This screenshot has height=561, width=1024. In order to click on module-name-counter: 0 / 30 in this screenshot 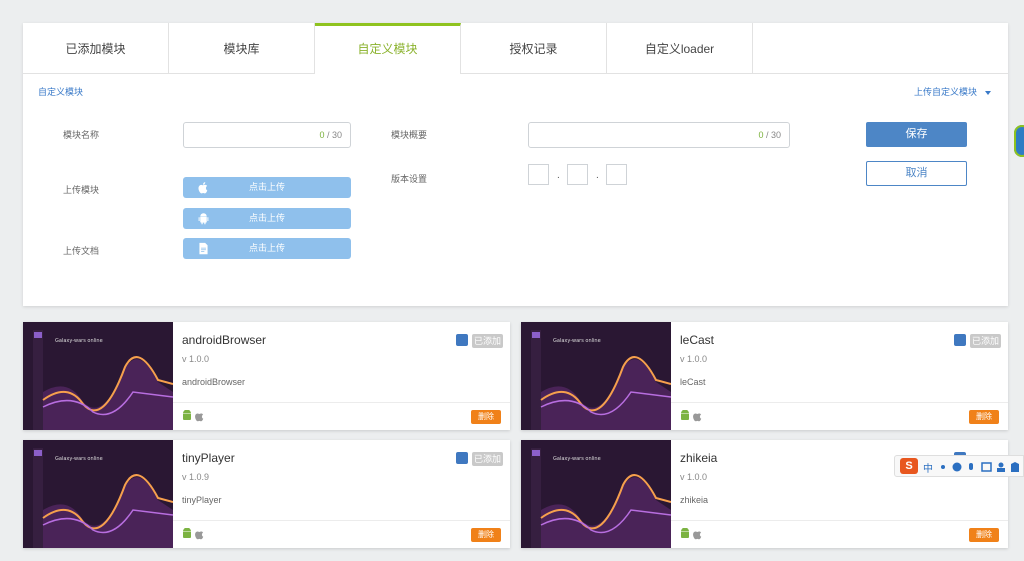, I will do `click(330, 135)`.